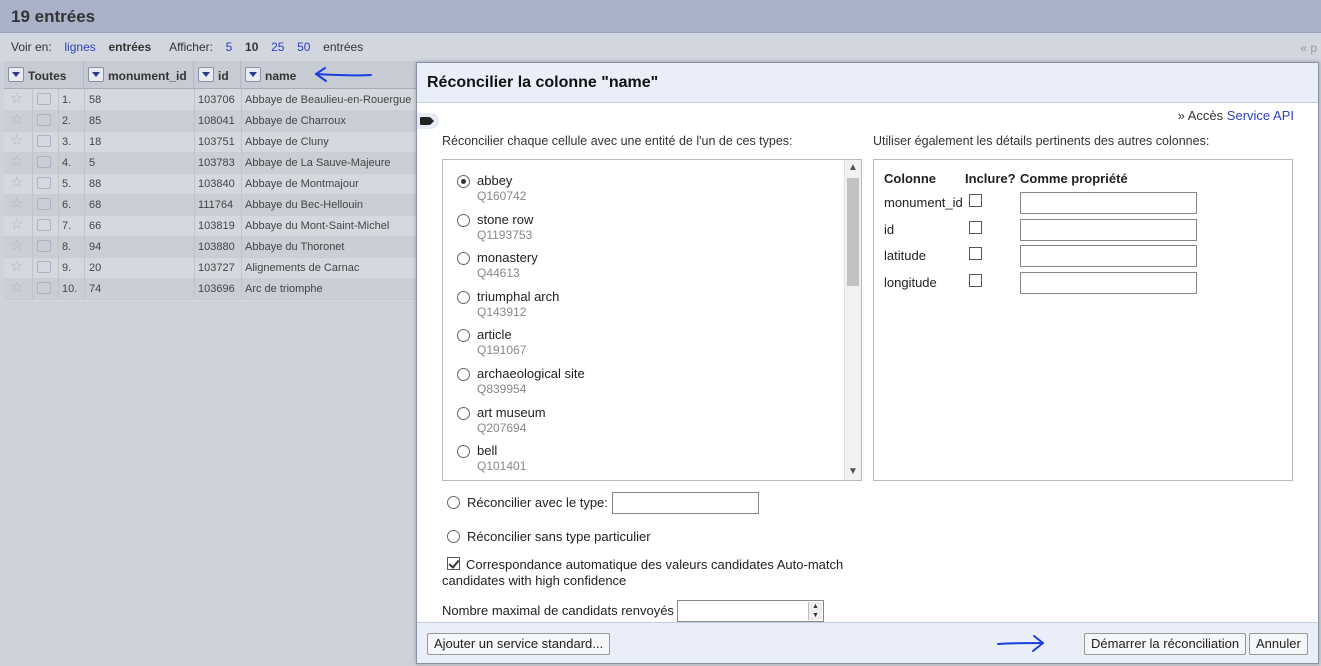 The height and width of the screenshot is (666, 1321). I want to click on cell-id: 103696, so click(216, 289).